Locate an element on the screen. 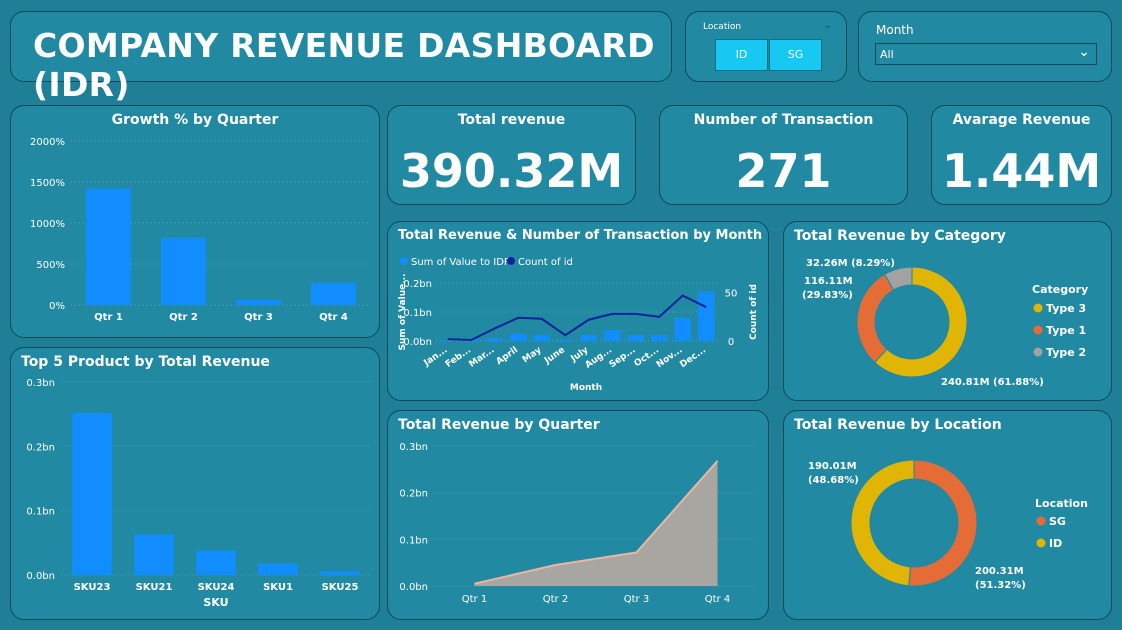 This screenshot has width=1122, height=630. legend-label: Type 2 is located at coordinates (1066, 352).